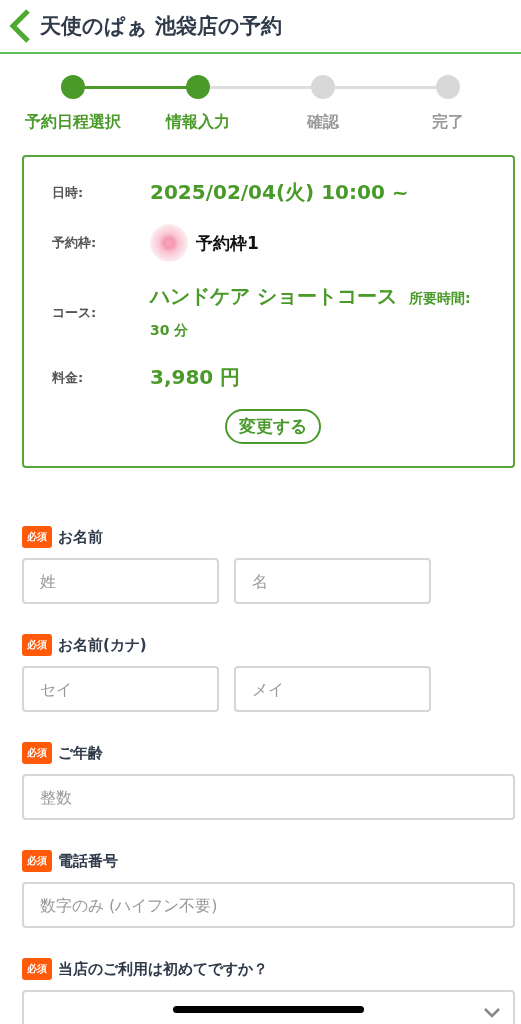  What do you see at coordinates (311, 311) in the screenshot?
I see `course-text: ハンドケア ショートコース 所要時間: 30 分` at bounding box center [311, 311].